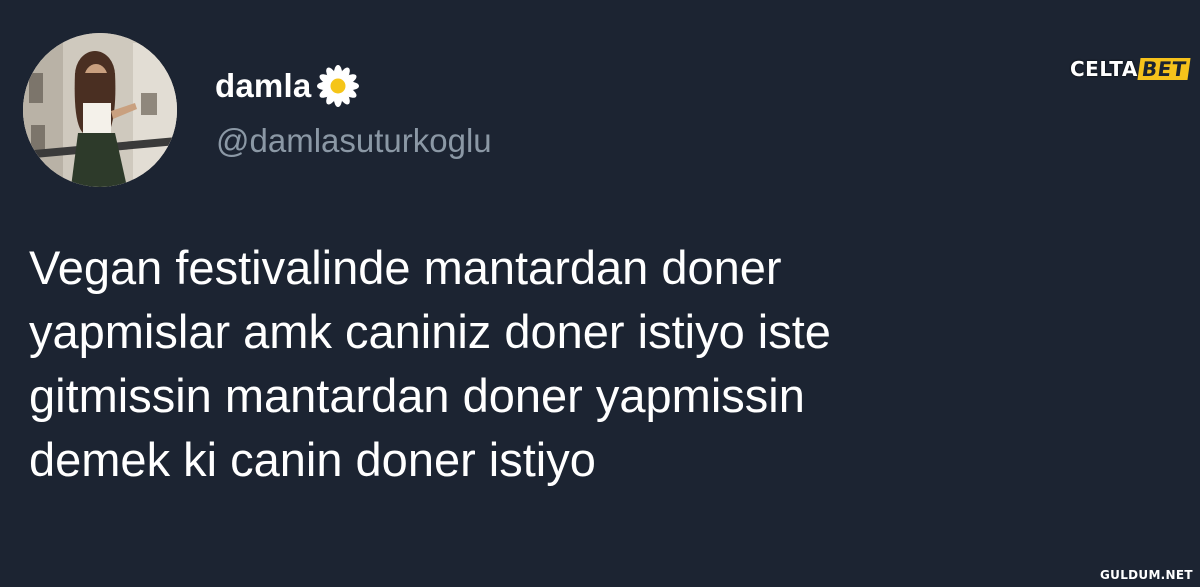 Image resolution: width=1200 pixels, height=587 pixels. Describe the element at coordinates (1164, 69) in the screenshot. I see `watermark-text-bet: BET` at that location.